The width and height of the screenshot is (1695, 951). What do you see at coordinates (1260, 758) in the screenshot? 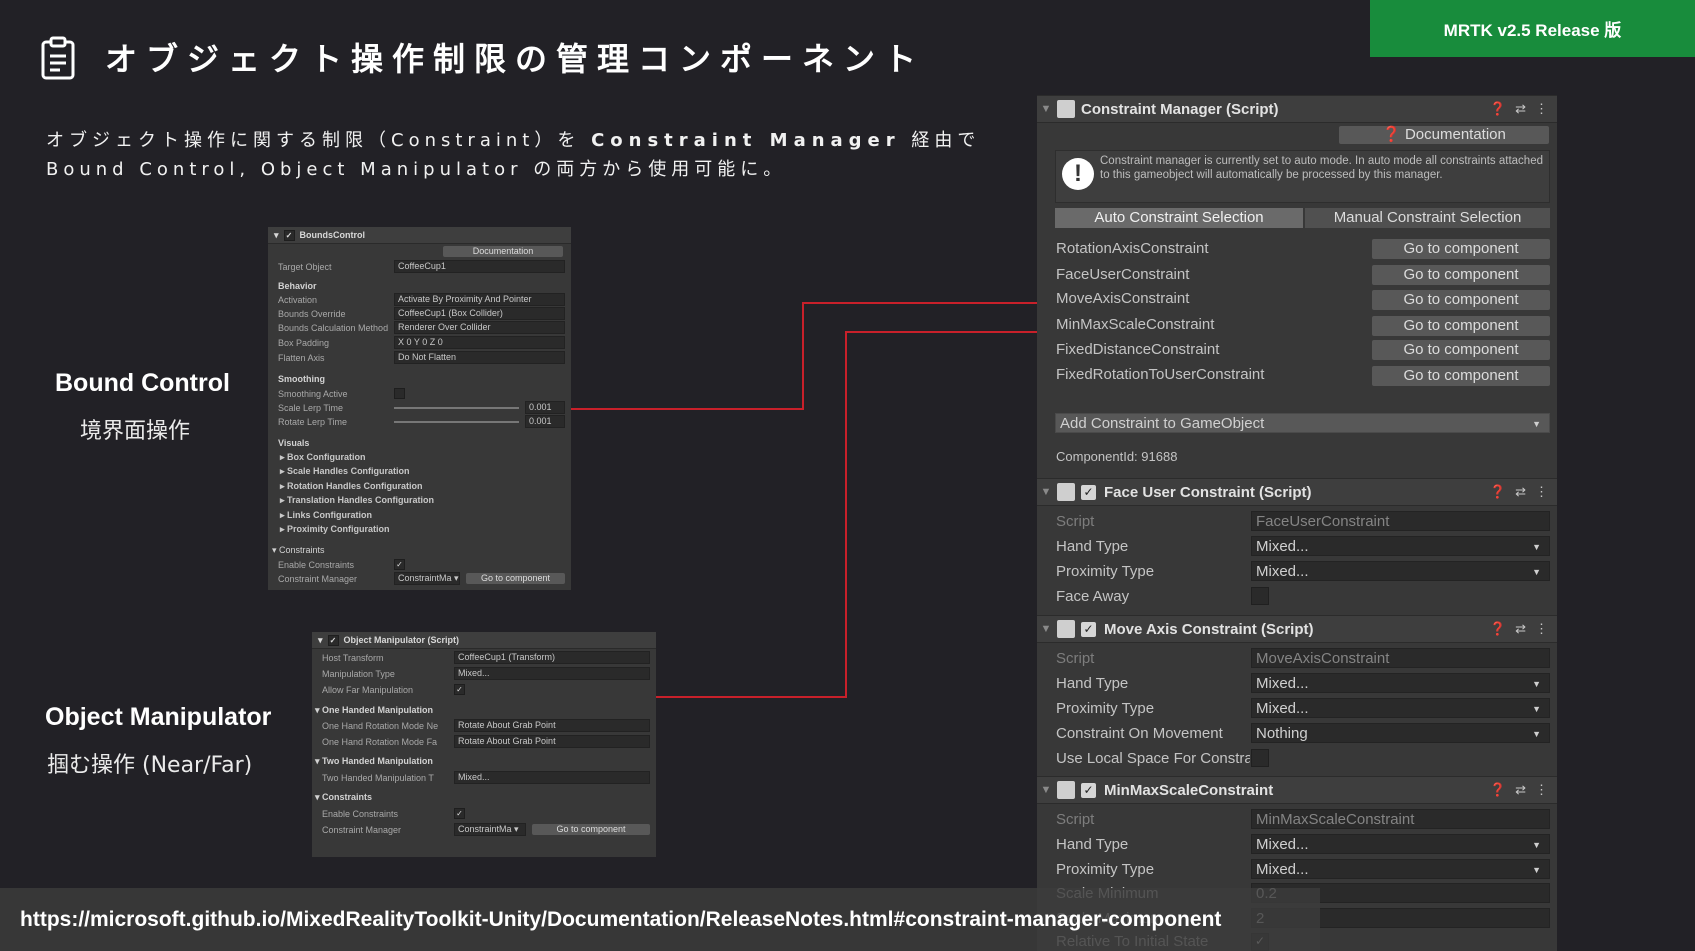
I see `use-local-space-checkbox` at bounding box center [1260, 758].